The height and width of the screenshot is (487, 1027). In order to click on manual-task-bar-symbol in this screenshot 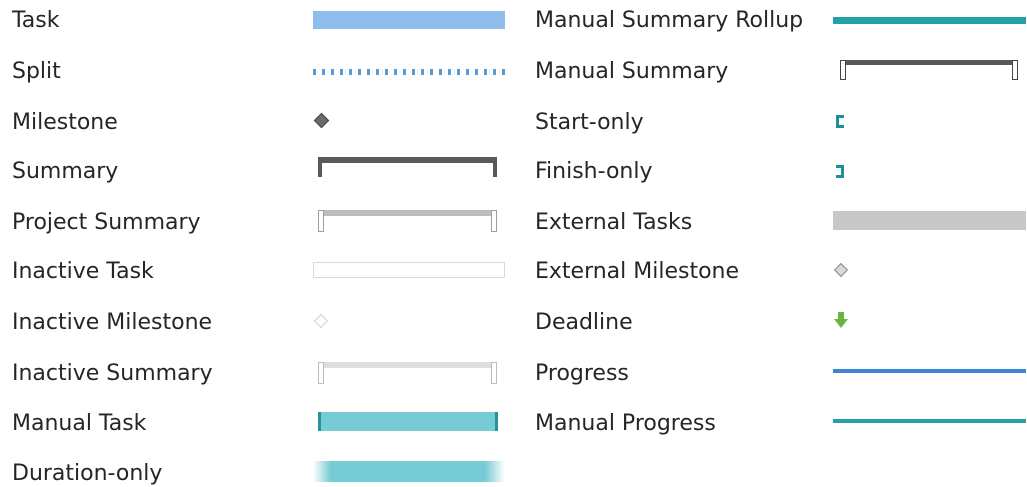, I will do `click(408, 421)`.